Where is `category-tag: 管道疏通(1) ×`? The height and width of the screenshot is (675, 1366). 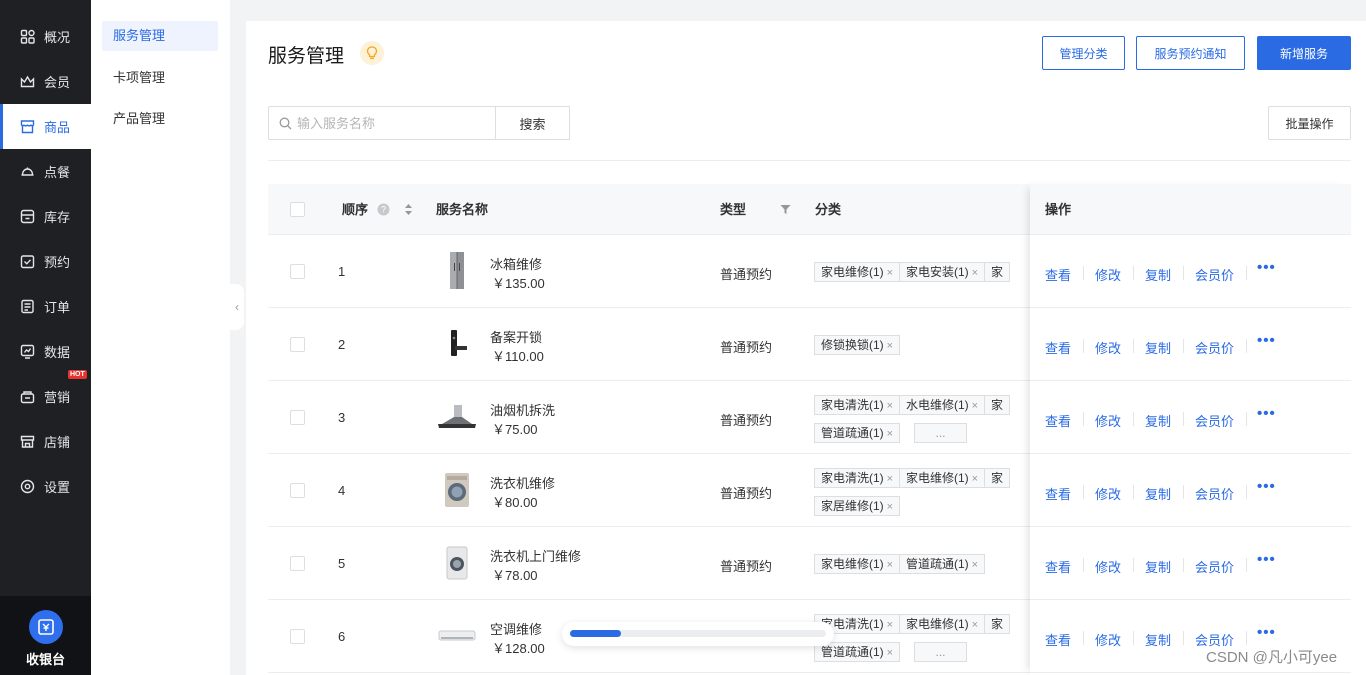
category-tag: 管道疏通(1) × is located at coordinates (857, 652).